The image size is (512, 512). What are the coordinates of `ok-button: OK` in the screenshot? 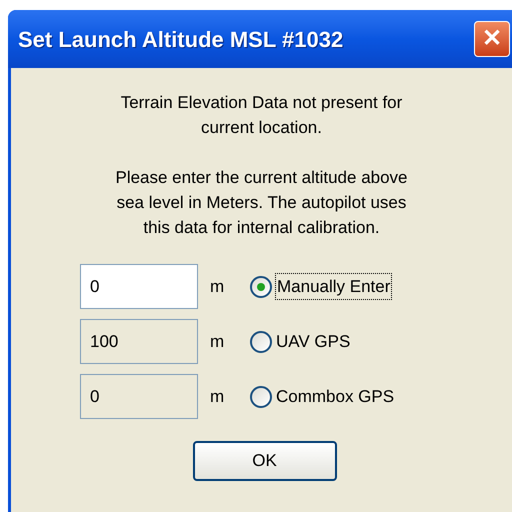 It's located at (264, 461).